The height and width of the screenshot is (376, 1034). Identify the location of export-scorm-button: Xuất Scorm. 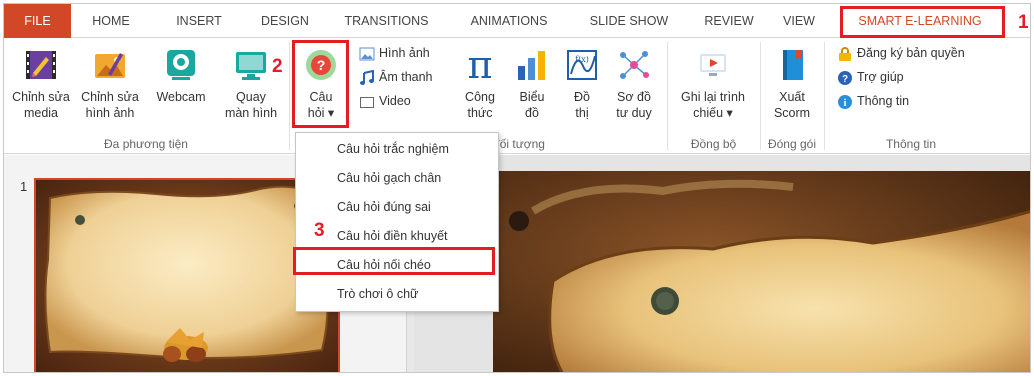
(792, 88).